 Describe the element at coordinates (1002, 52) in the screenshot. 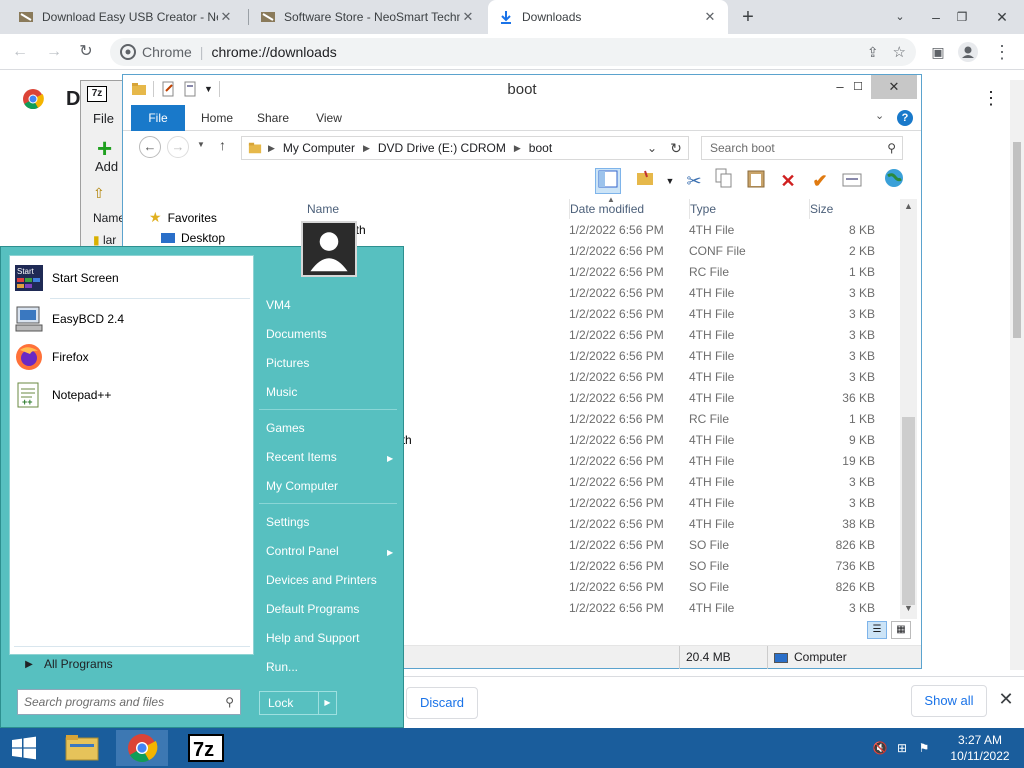

I see `chrome-menu-icon: ⋮` at that location.